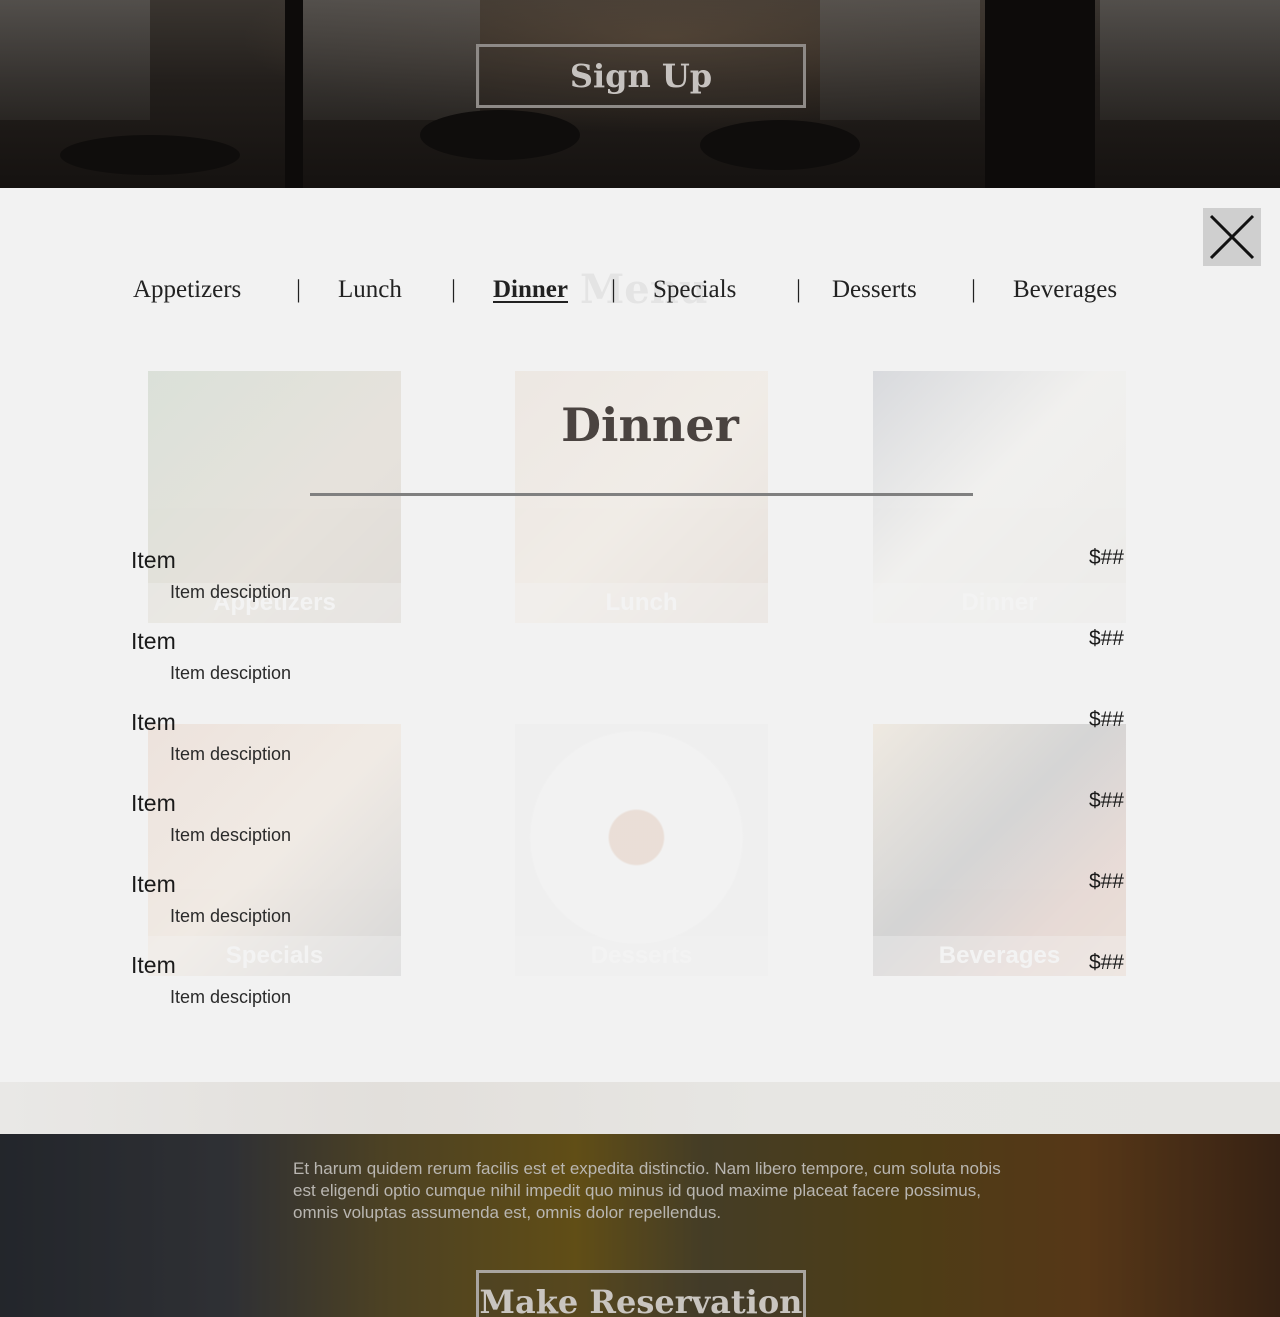  What do you see at coordinates (641, 494) in the screenshot?
I see `title-divider` at bounding box center [641, 494].